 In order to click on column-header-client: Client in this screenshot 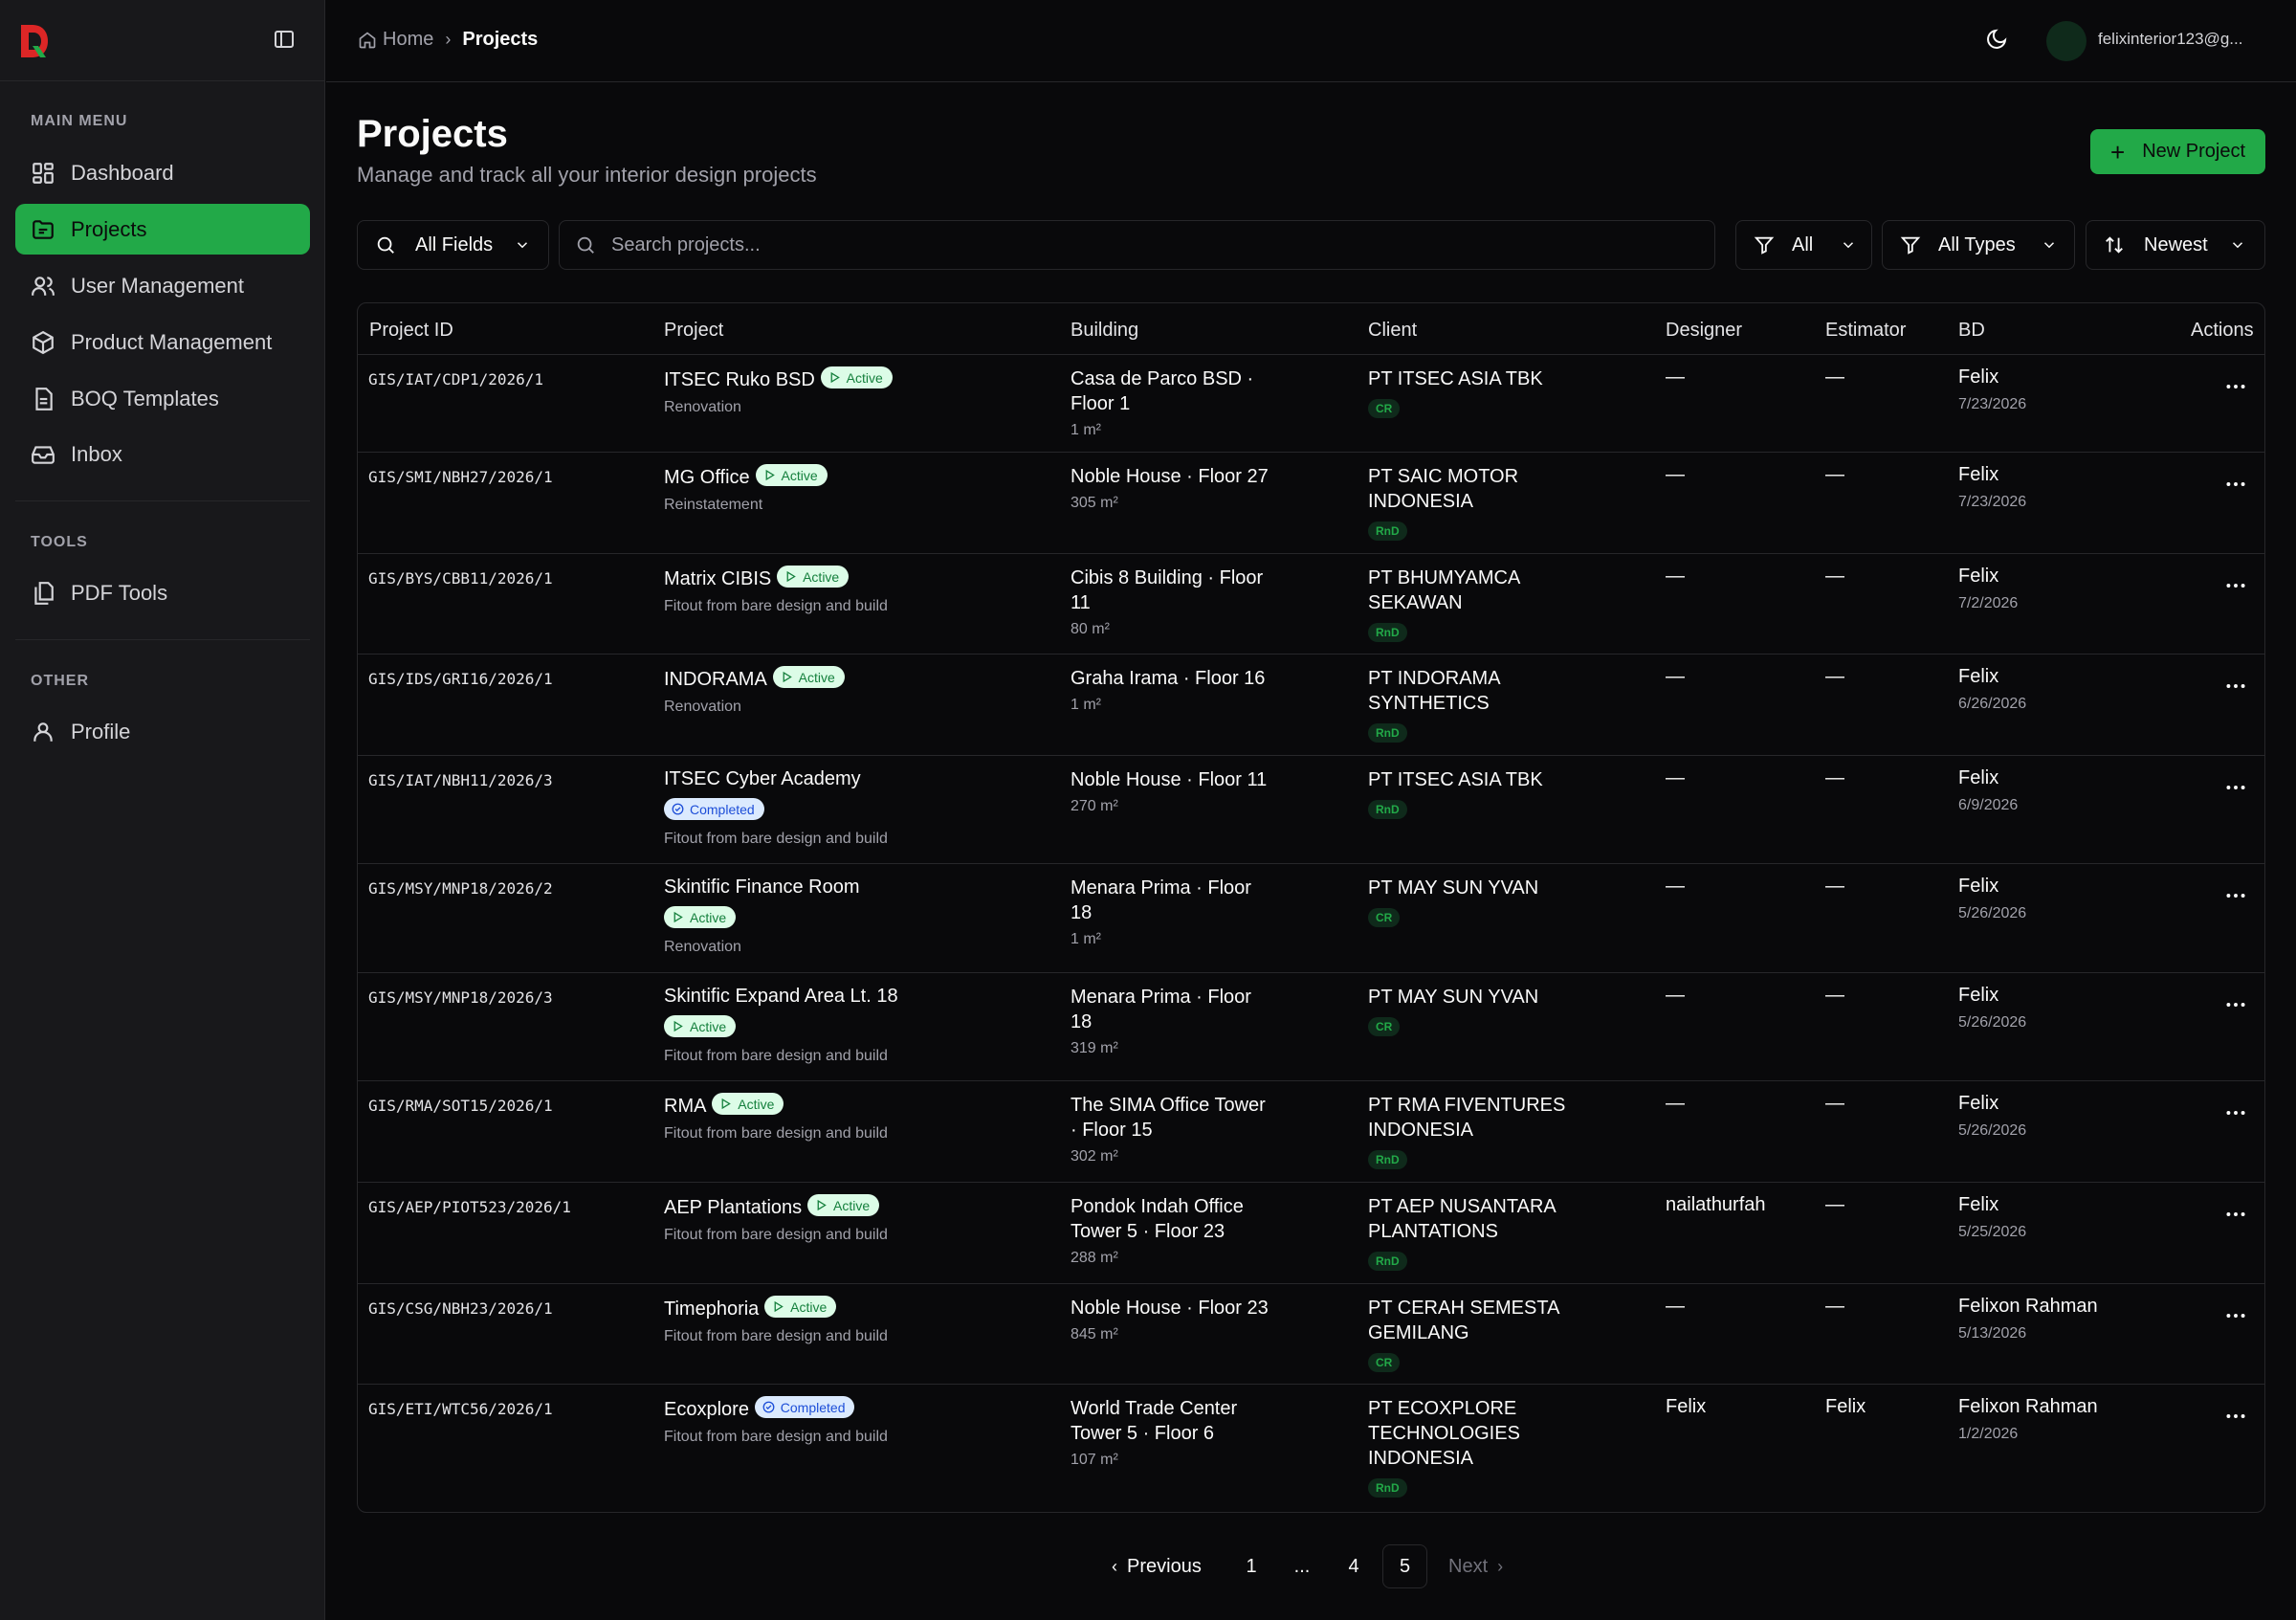, I will do `click(1393, 330)`.